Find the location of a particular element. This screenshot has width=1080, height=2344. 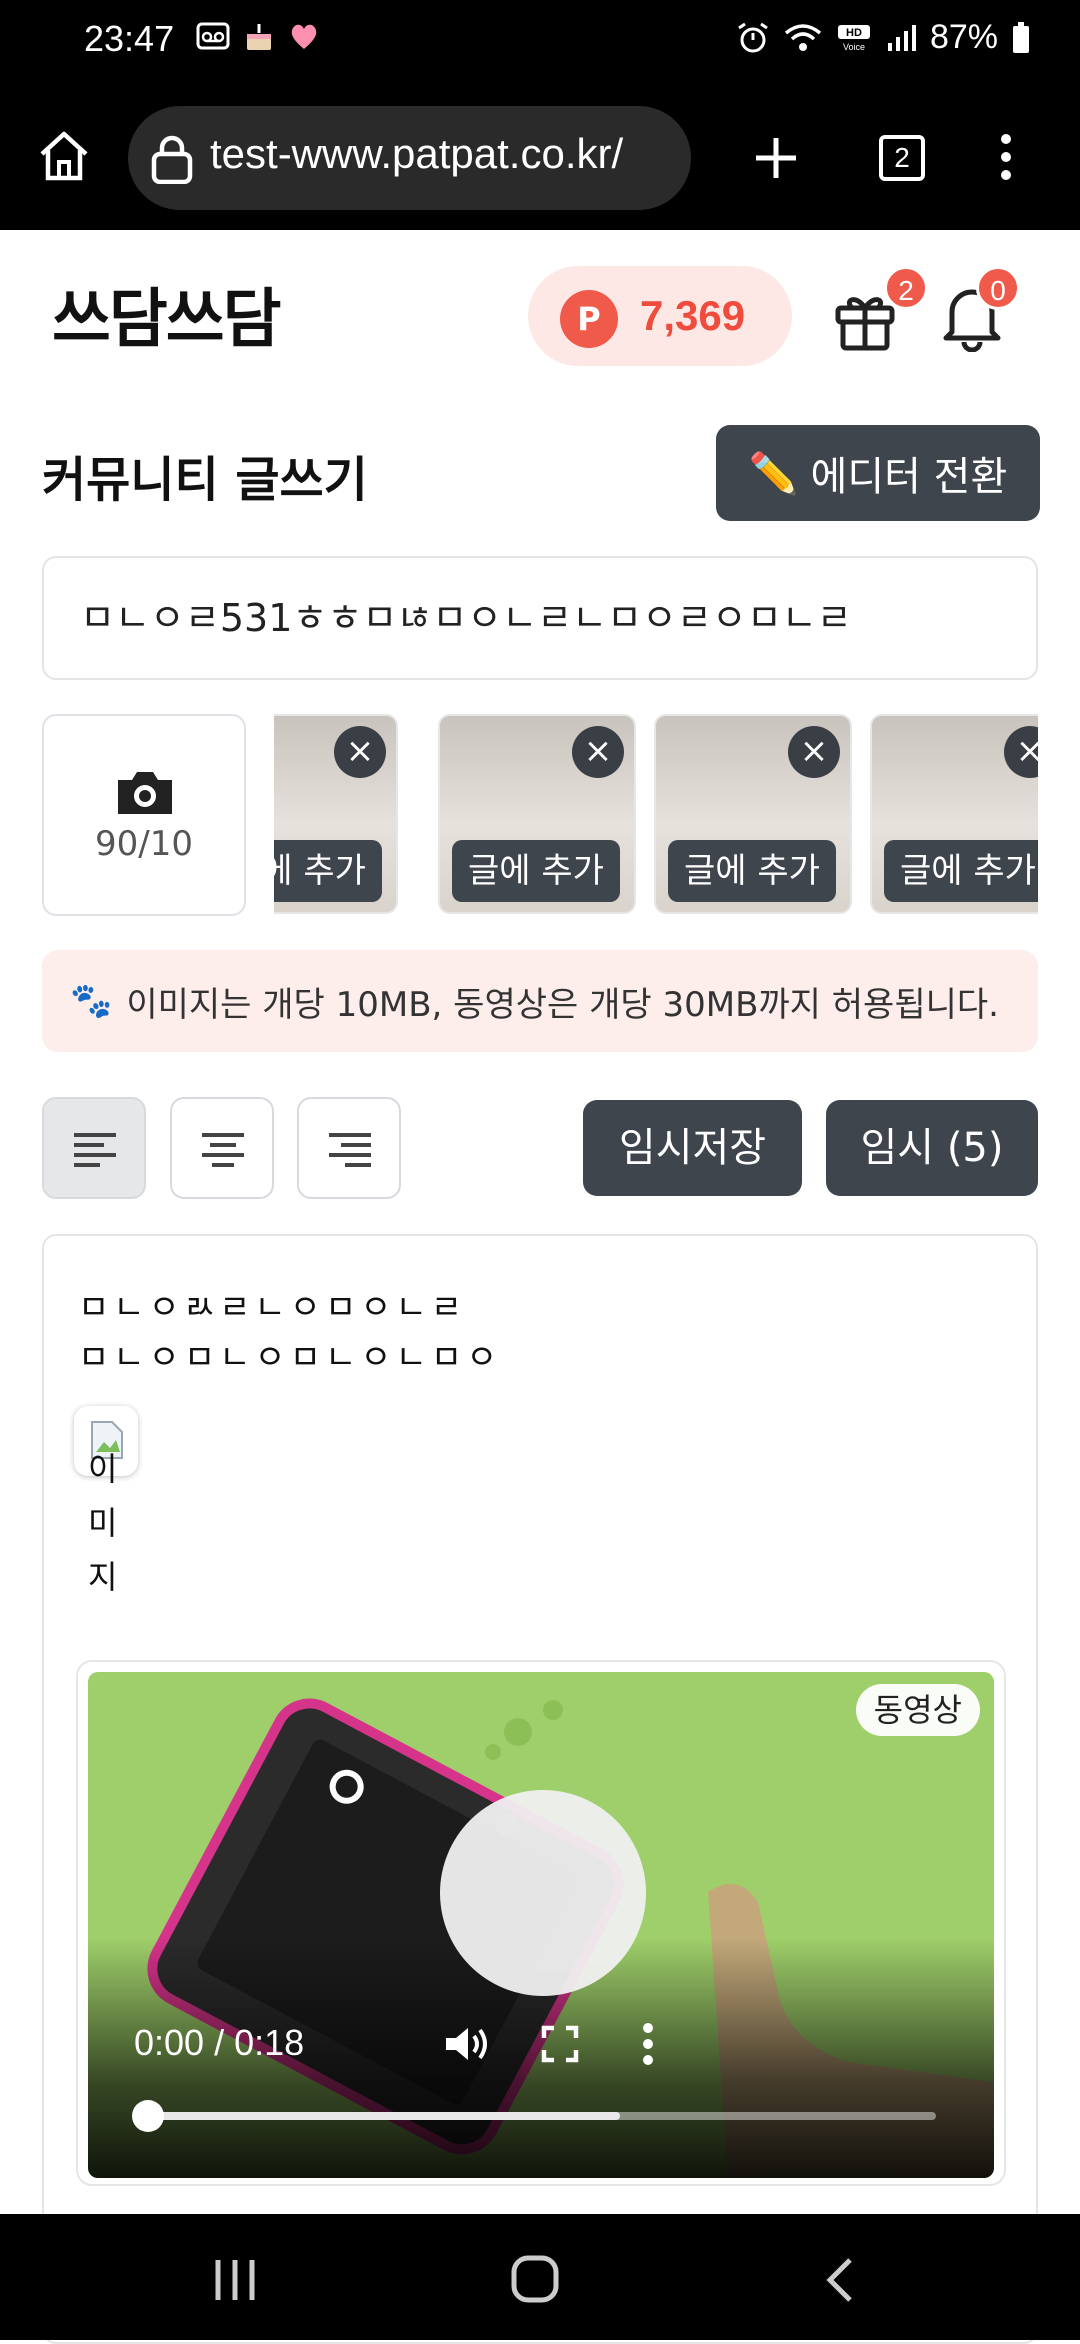

status-right: HD Voice 87% is located at coordinates (883, 37).